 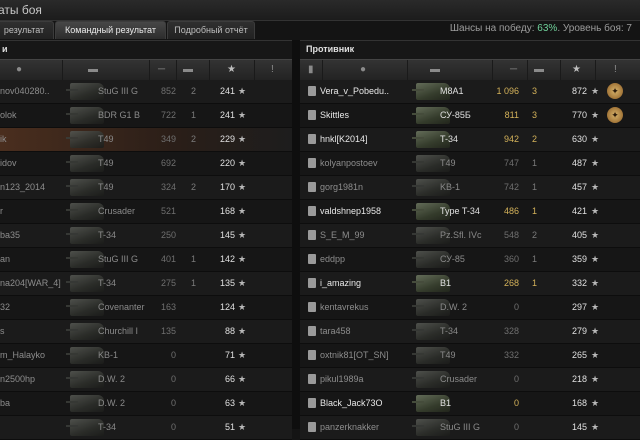 I want to click on frags-value: 3, so click(x=535, y=115).